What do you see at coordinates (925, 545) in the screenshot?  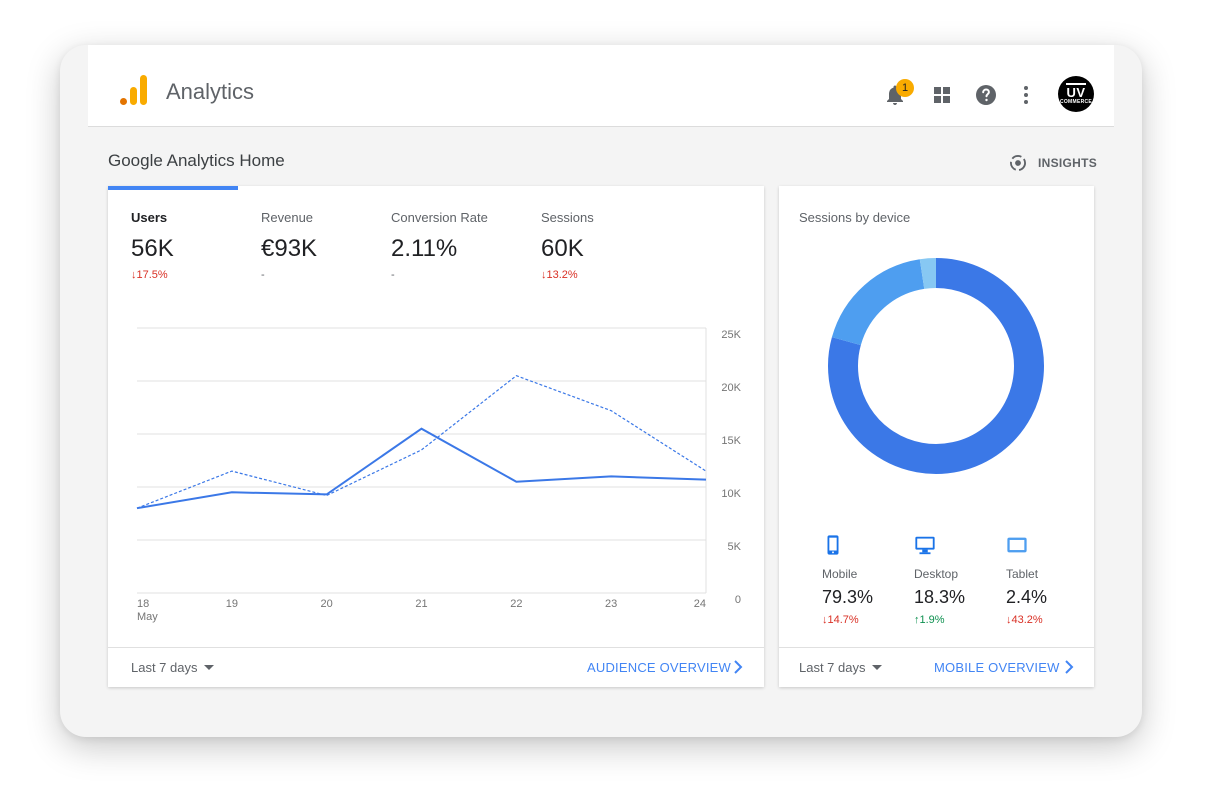 I see `desktop-icon` at bounding box center [925, 545].